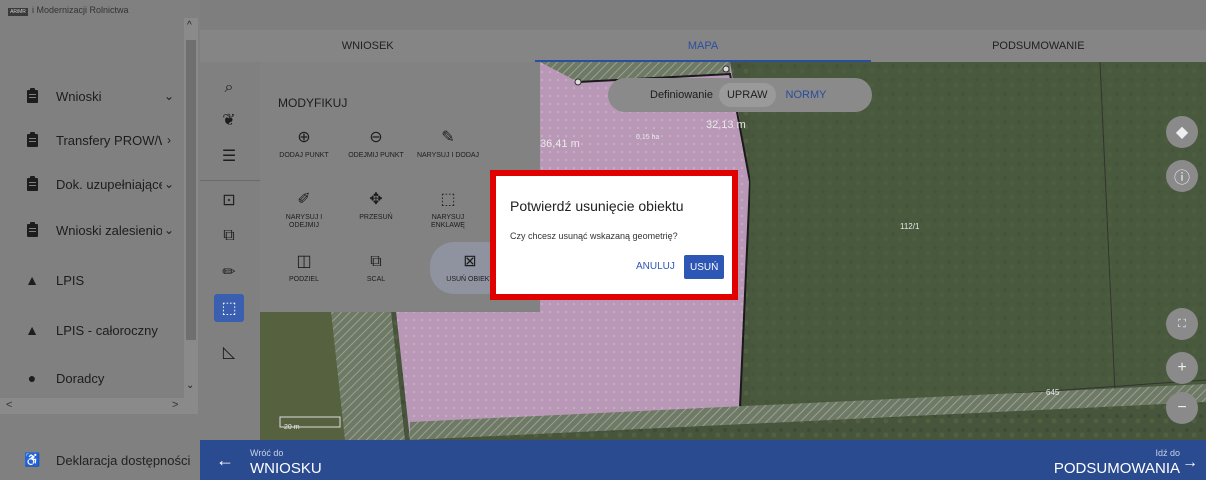 The height and width of the screenshot is (480, 1206). Describe the element at coordinates (367, 46) in the screenshot. I see `tab-wniosek: WNIOSEK` at that location.